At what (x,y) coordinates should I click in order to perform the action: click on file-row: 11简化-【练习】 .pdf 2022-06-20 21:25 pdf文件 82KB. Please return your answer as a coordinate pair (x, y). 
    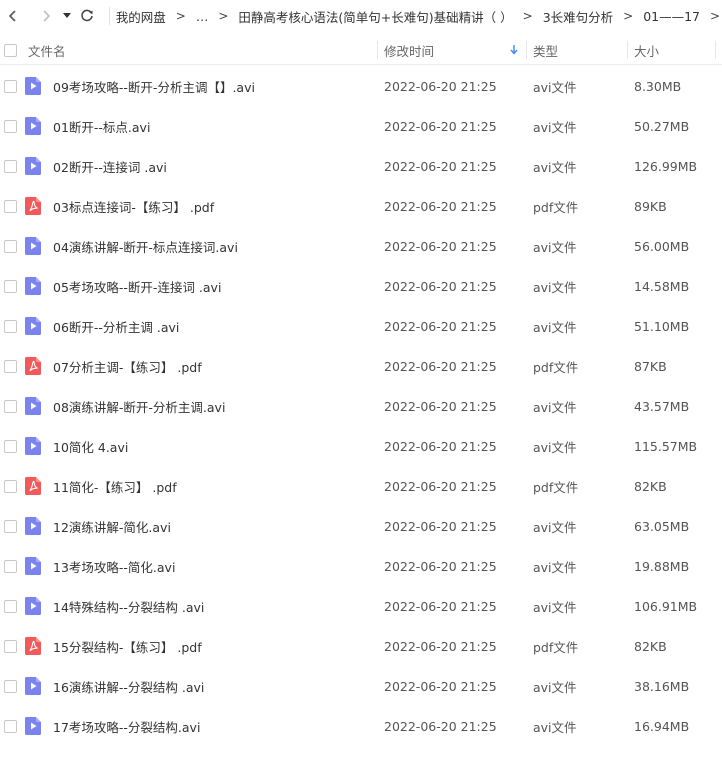
    Looking at the image, I should click on (361, 486).